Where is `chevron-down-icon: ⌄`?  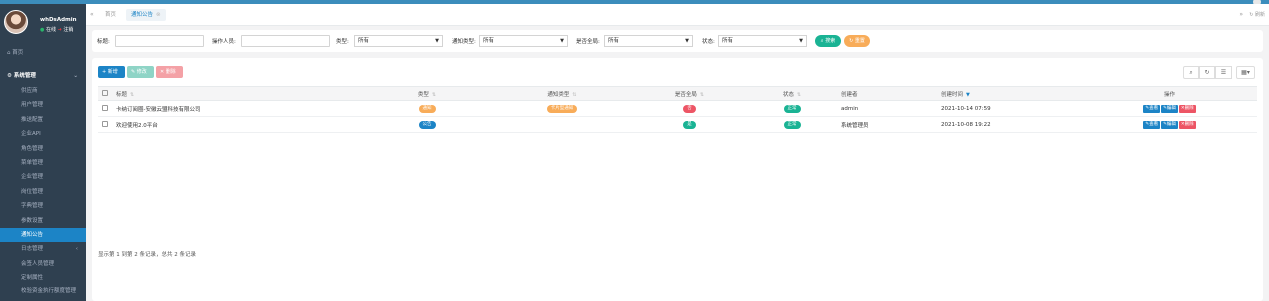 chevron-down-icon: ⌄ is located at coordinates (75, 76).